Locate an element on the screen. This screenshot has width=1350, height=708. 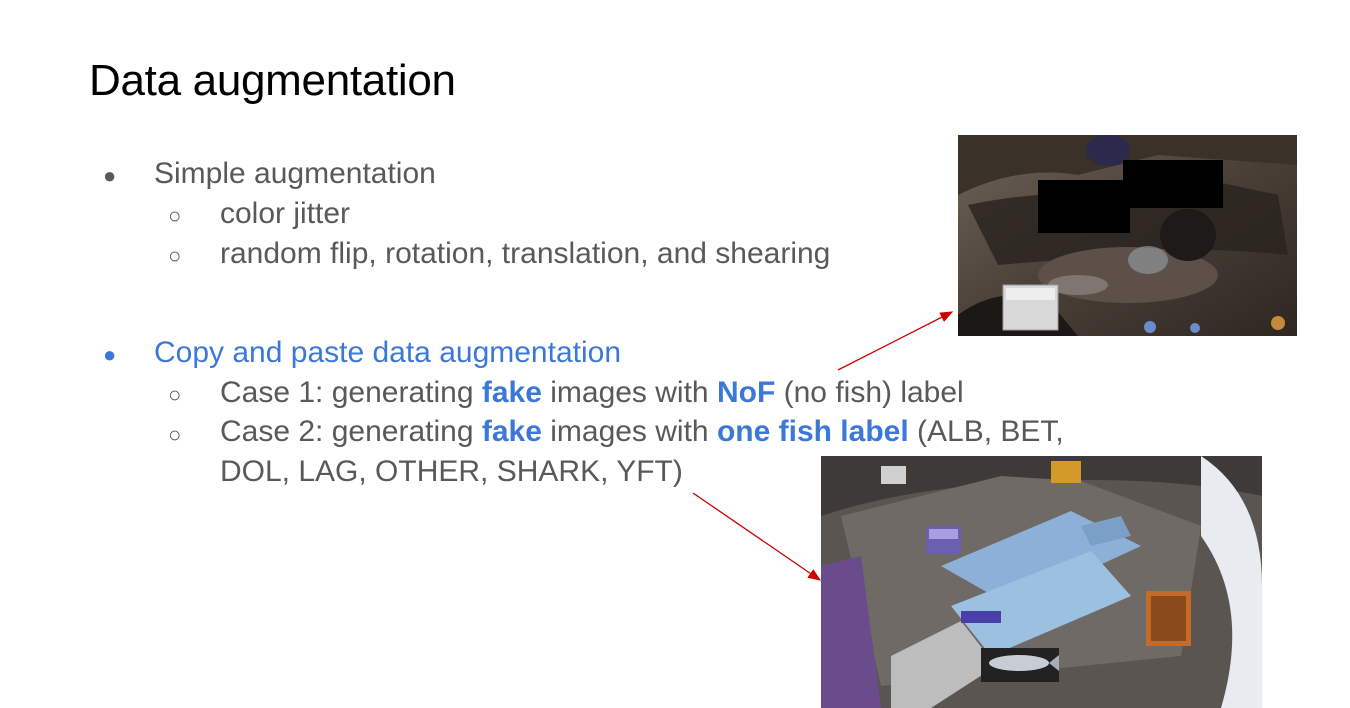
arrows-layer is located at coordinates (823, 446).